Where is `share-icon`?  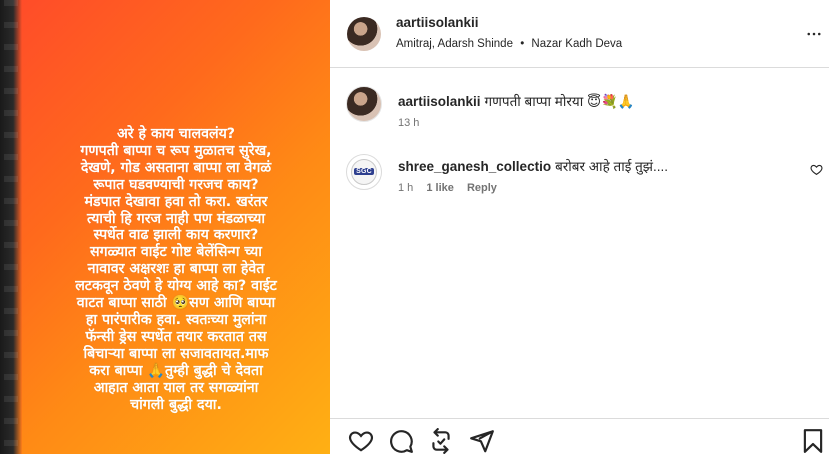 share-icon is located at coordinates (482, 441).